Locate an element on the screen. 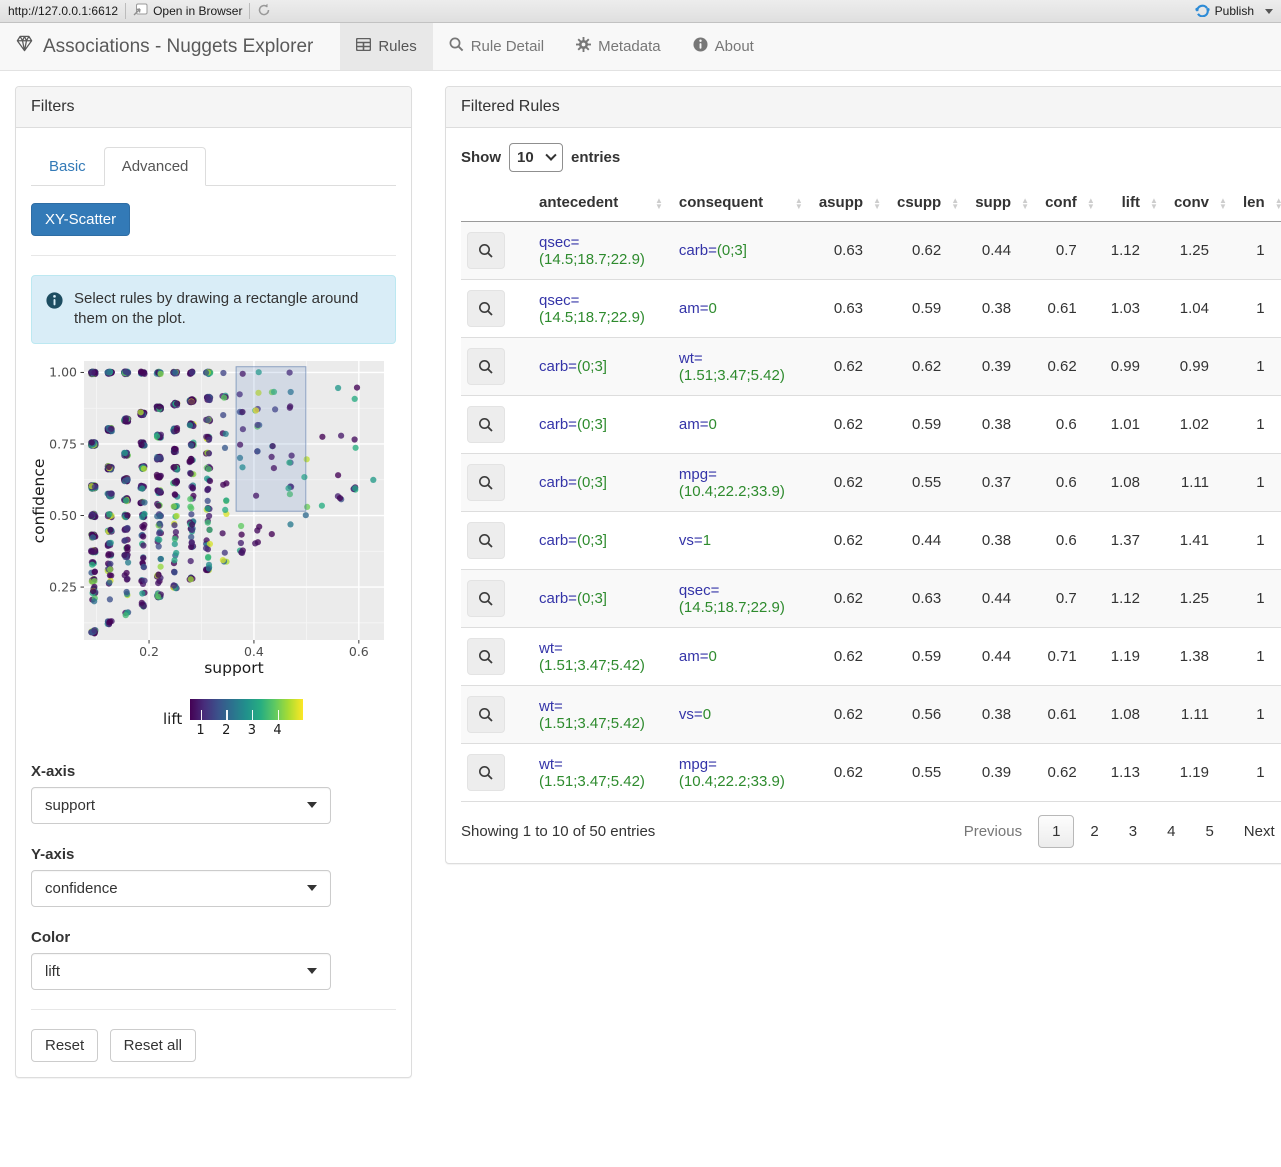 This screenshot has height=1167, width=1281. page-length-select: 10 is located at coordinates (536, 157).